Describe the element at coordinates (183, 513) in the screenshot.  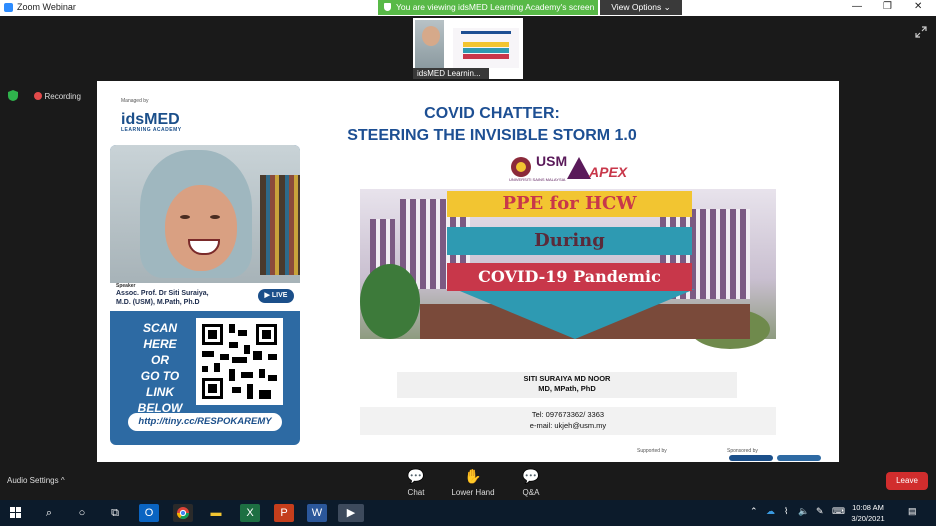
I see `chrome-icon` at that location.